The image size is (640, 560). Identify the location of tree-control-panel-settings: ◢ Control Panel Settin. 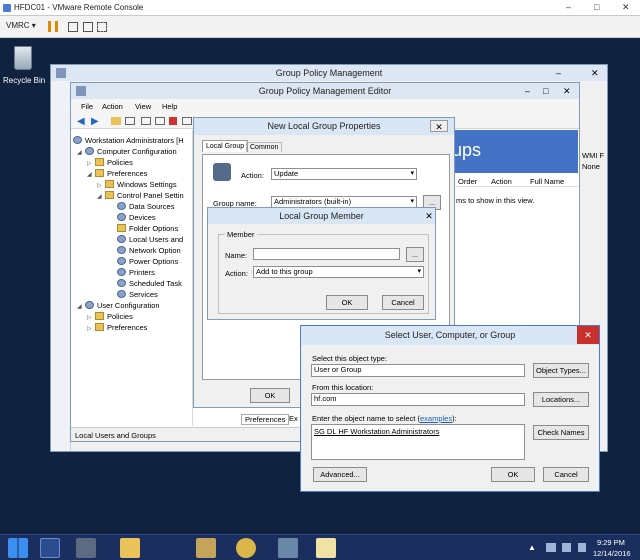
(140, 195).